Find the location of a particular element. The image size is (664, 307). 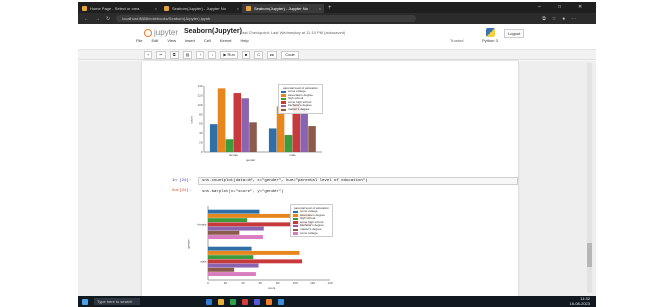

notebook-title: Seaborn(Jupyter) is located at coordinates (213, 31).